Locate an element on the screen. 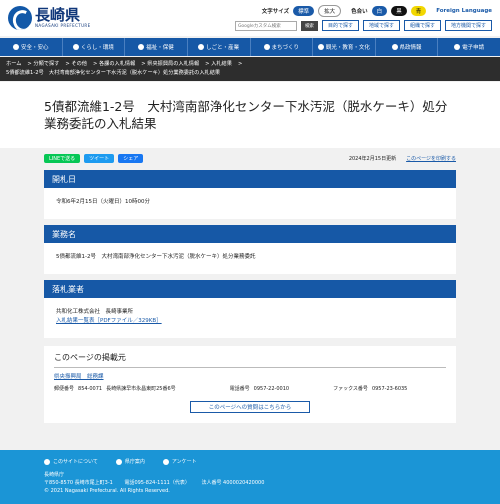  footer-link-label: アンケート is located at coordinates (184, 462).